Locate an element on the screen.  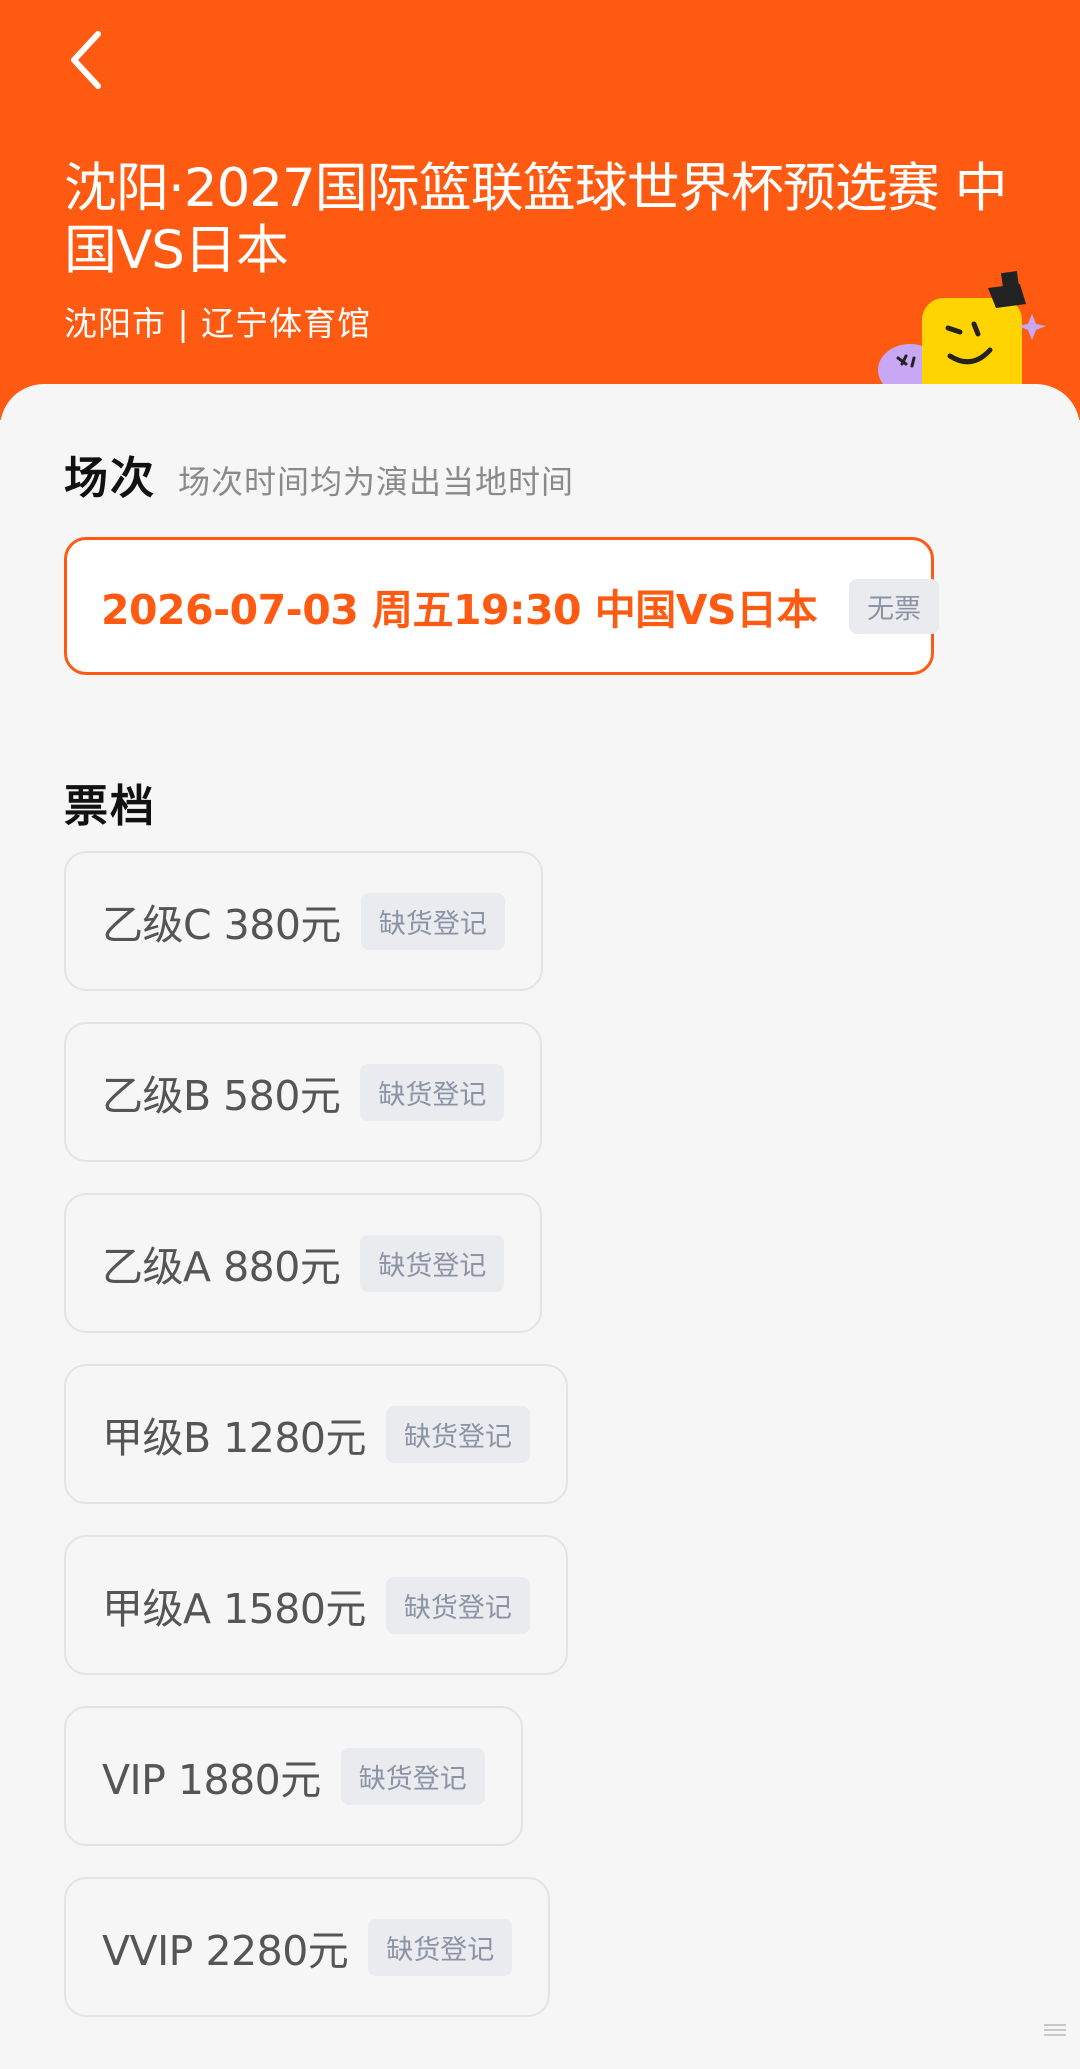
session-option-selected: 2026-07-03 周五19:30 中国VS日本 无票 is located at coordinates (502, 606).